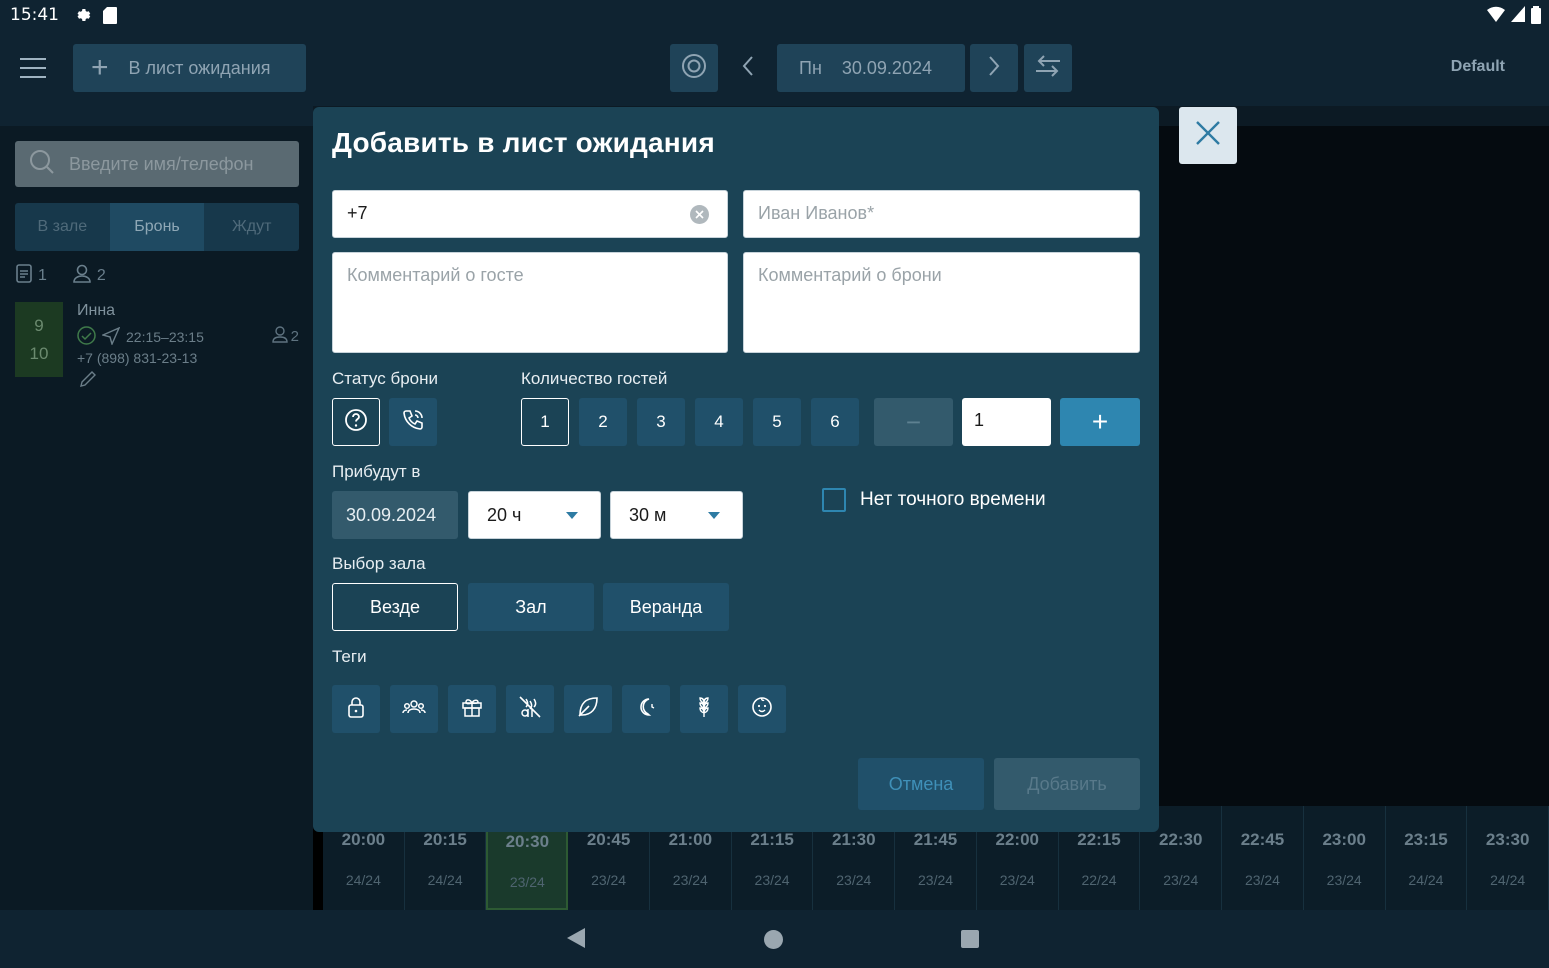  I want to click on wheat-icon, so click(704, 709).